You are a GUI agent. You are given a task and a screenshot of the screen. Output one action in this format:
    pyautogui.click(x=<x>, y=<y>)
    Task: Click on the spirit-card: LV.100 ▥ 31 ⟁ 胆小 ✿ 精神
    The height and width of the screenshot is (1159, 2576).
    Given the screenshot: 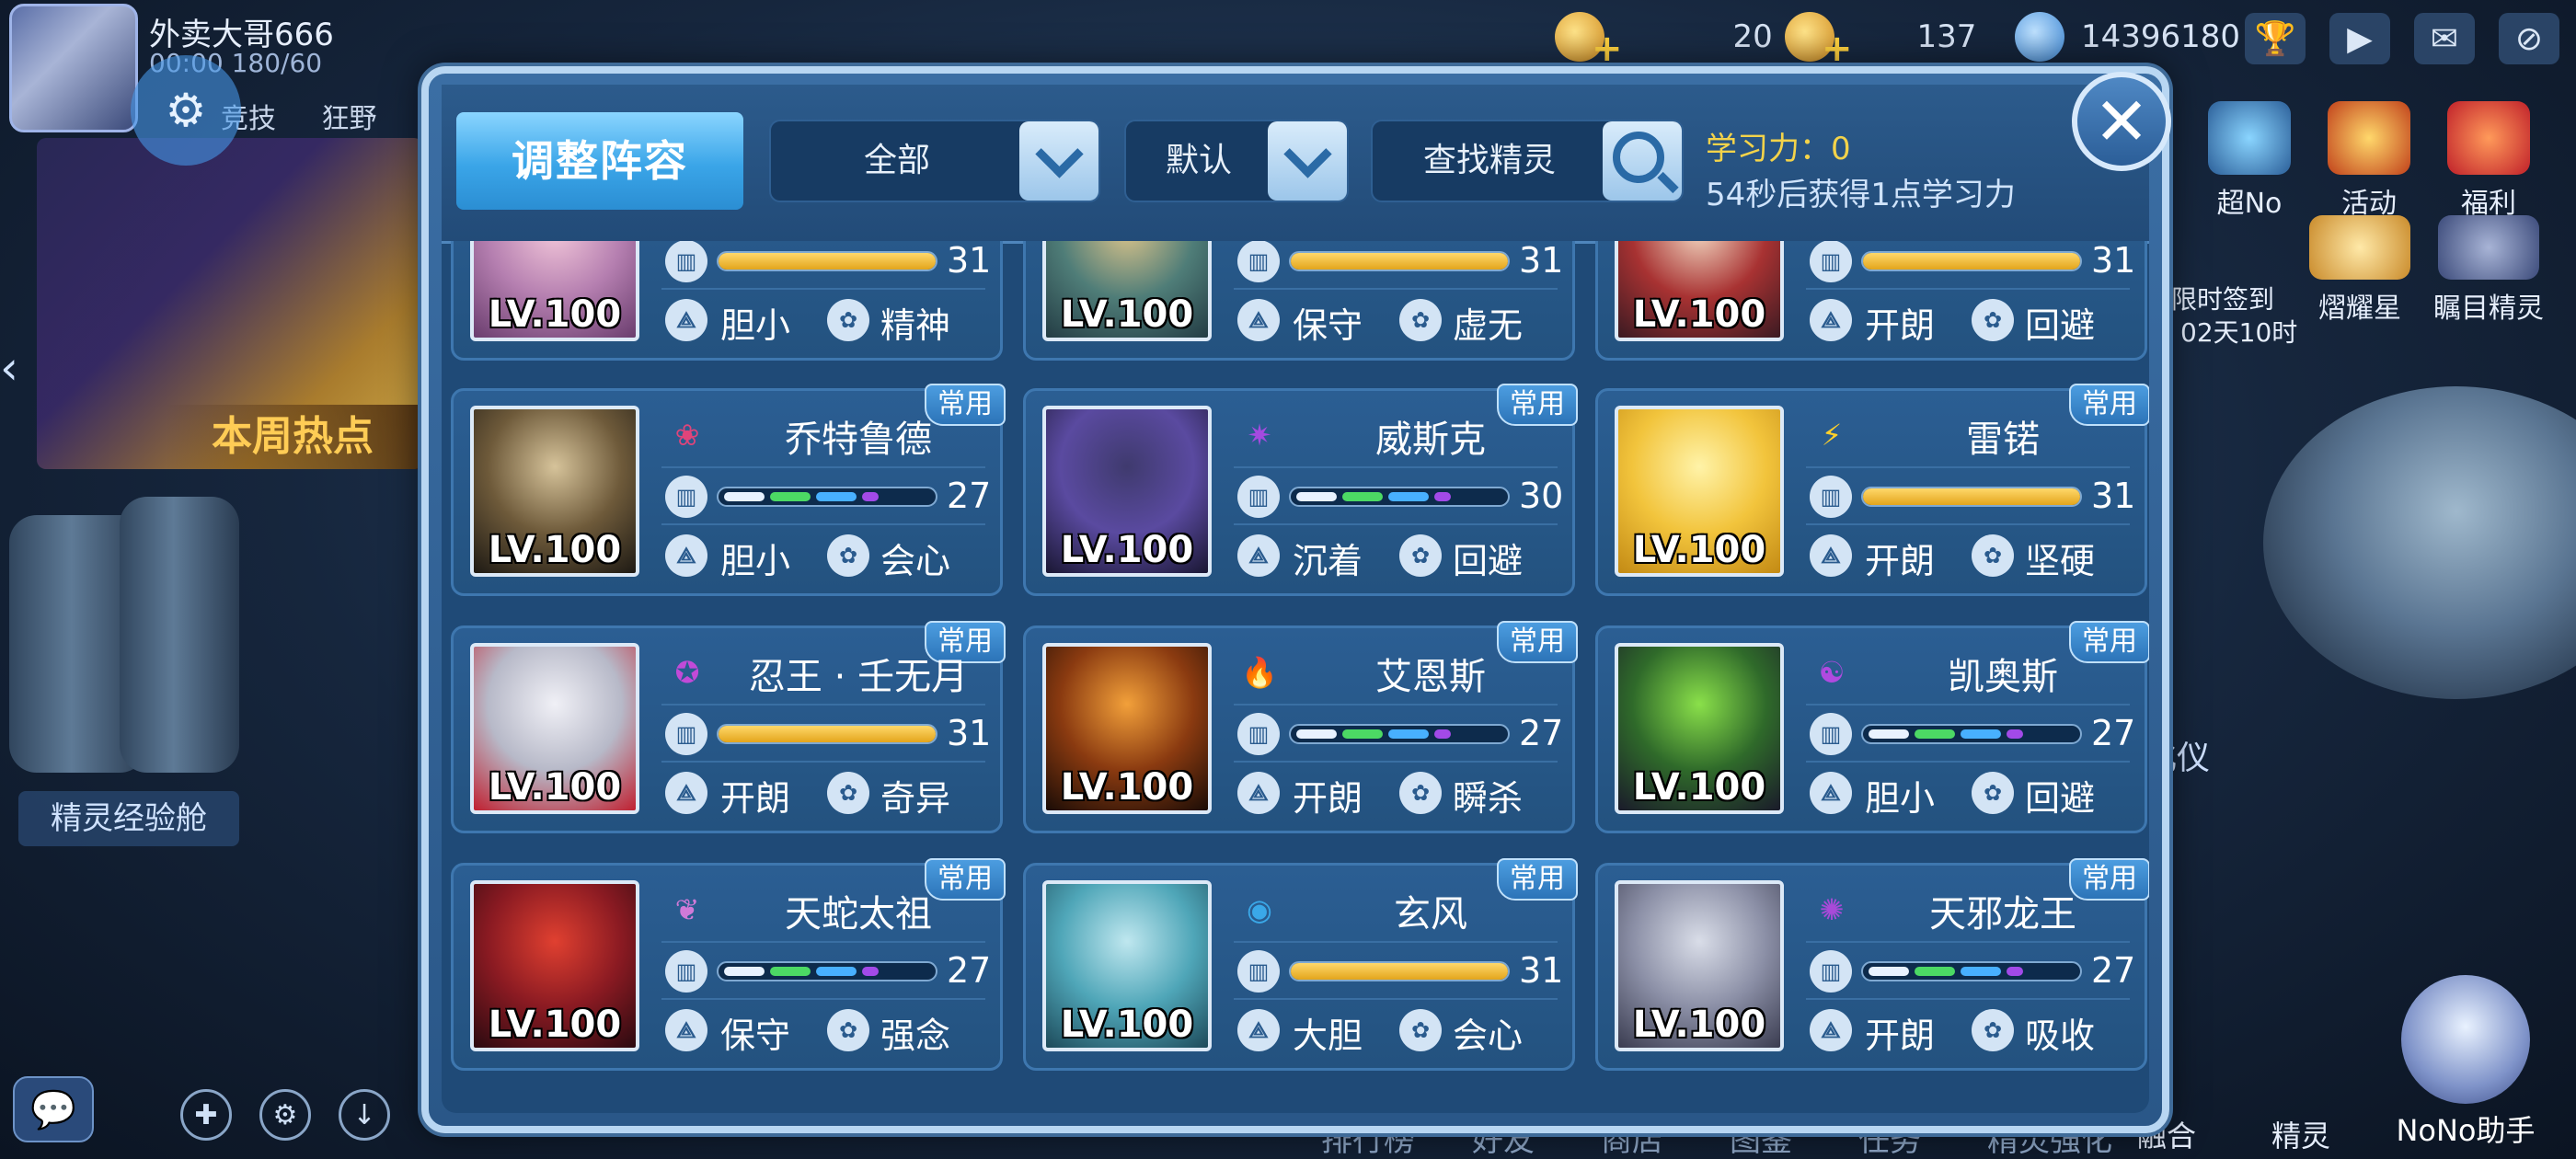 What is the action you would take?
    pyautogui.click(x=727, y=301)
    